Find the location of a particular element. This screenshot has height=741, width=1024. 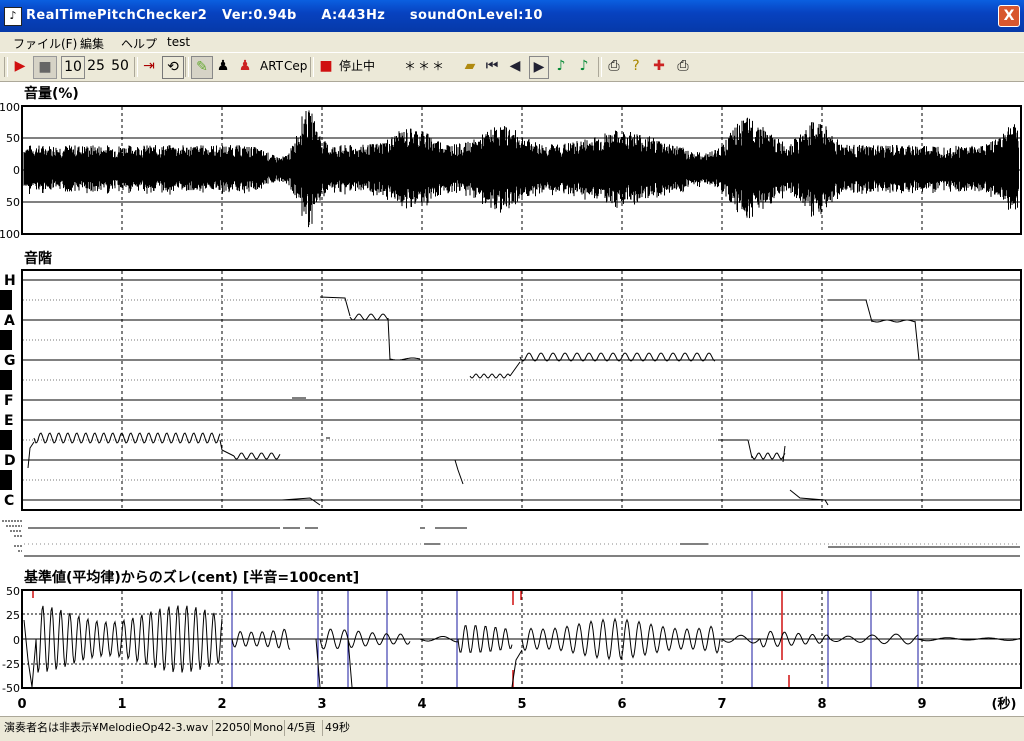

deviation-tick: -50 is located at coordinates (11, 688).